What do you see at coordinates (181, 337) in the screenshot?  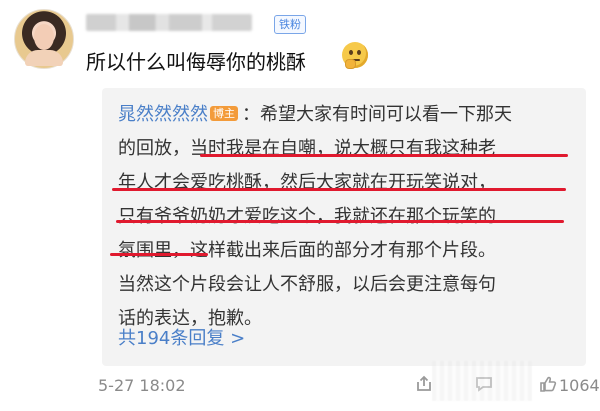 I see `more-replies-link: 共194条回复 >` at bounding box center [181, 337].